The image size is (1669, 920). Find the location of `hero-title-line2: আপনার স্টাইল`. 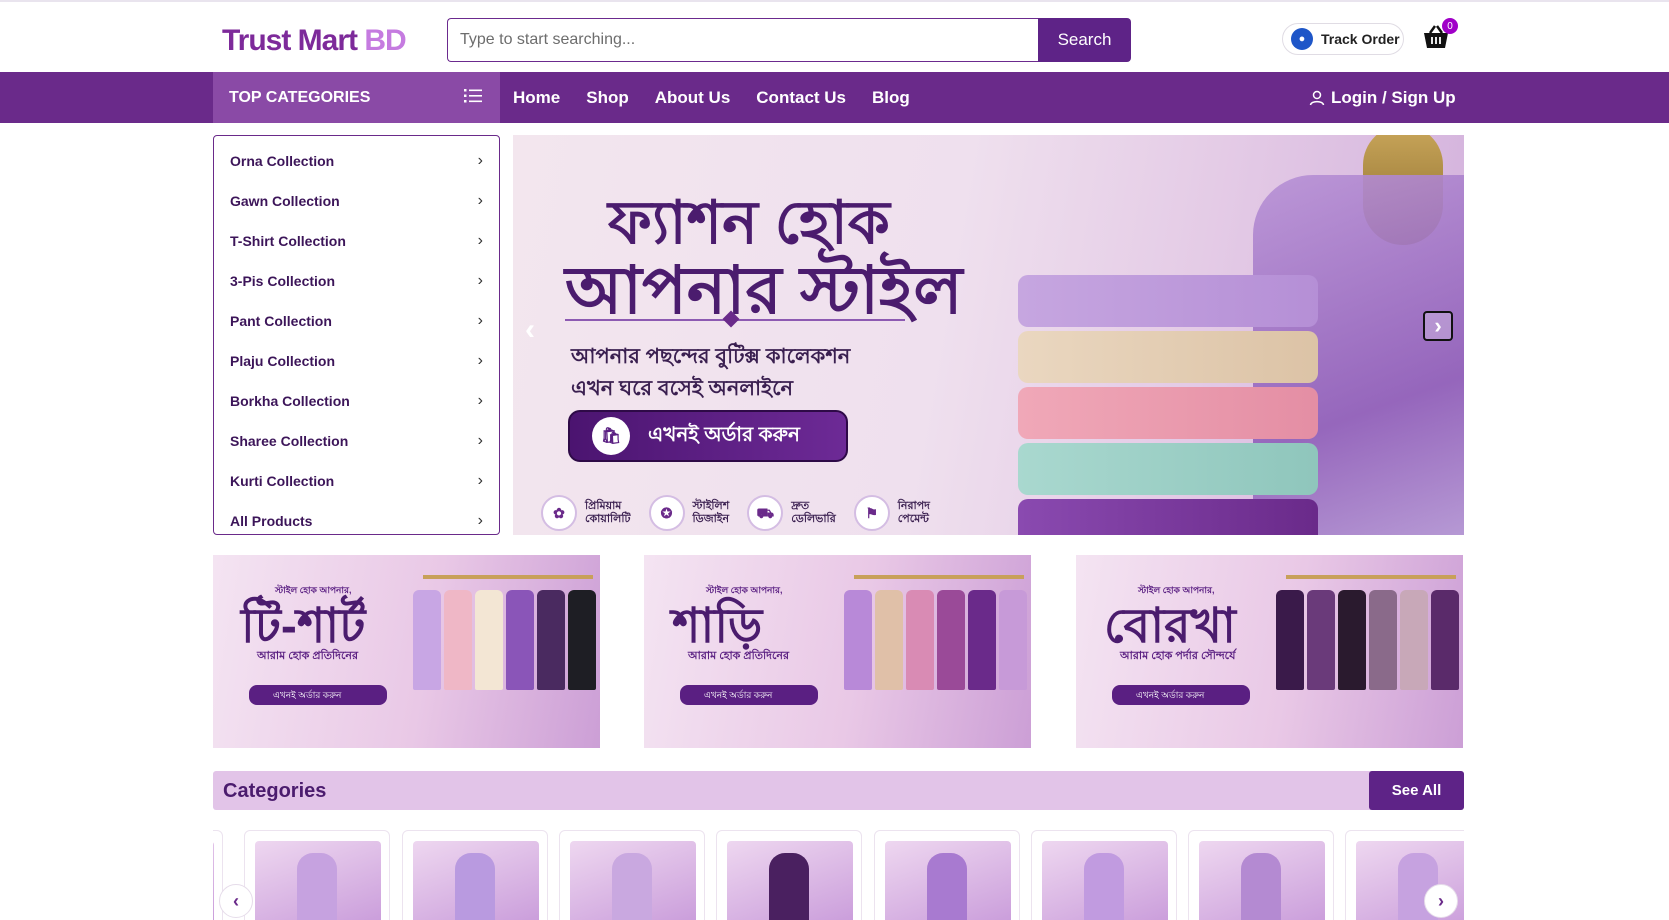

hero-title-line2: আপনার স্টাইল is located at coordinates (764, 290).